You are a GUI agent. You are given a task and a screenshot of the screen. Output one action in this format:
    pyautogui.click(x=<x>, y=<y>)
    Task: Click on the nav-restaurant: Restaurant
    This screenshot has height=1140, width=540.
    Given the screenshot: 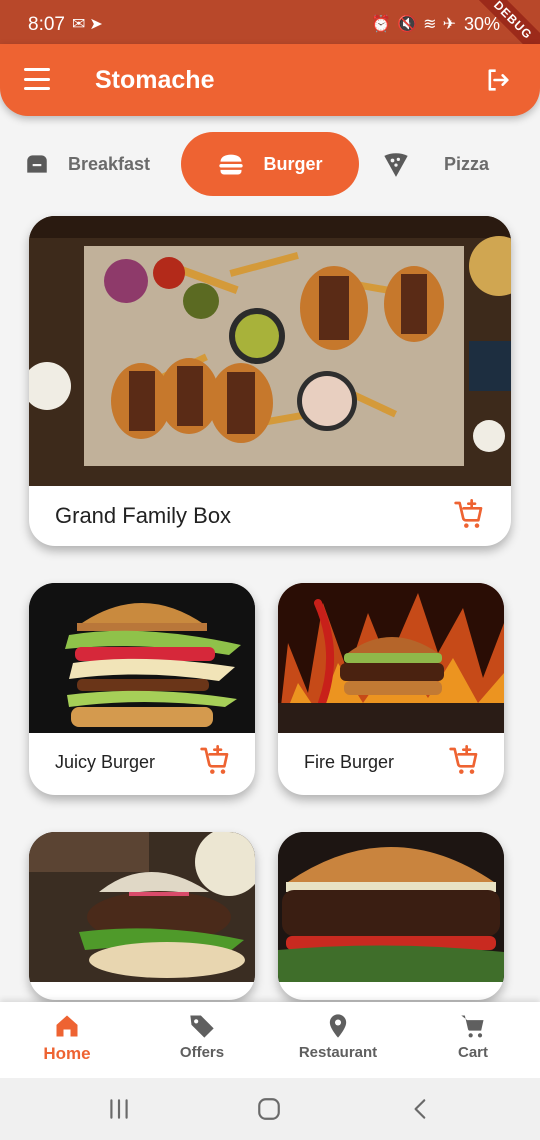 What is the action you would take?
    pyautogui.click(x=338, y=1036)
    